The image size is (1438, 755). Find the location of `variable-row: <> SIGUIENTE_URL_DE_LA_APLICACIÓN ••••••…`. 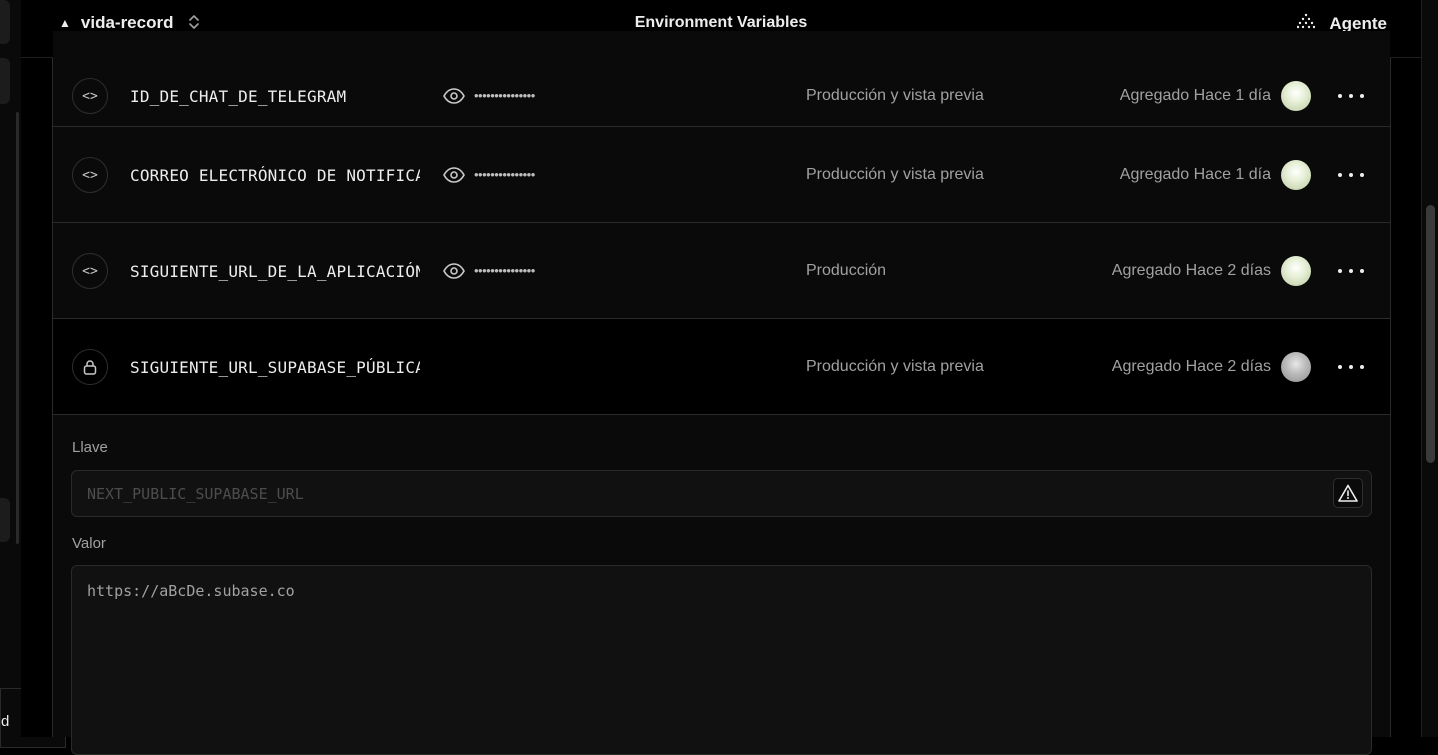

variable-row: <> SIGUIENTE_URL_DE_LA_APLICACIÓN ••••••… is located at coordinates (721, 271).